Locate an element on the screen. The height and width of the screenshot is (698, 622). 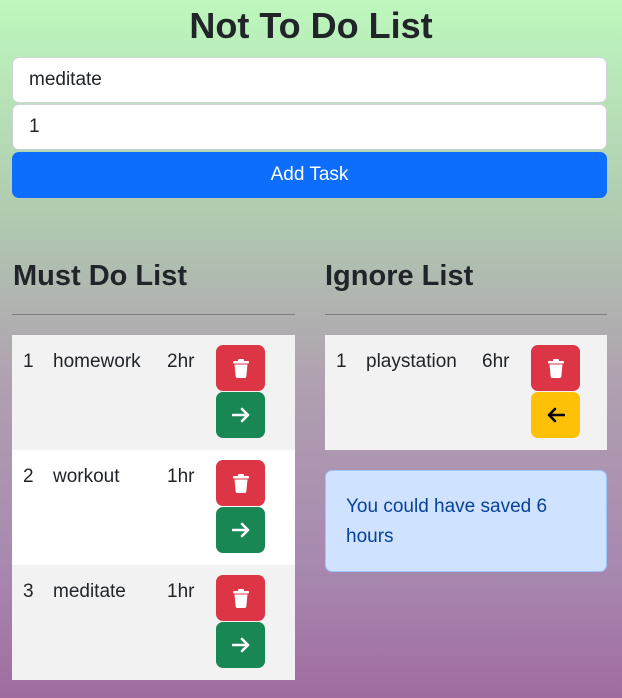
must-do-divider is located at coordinates (153, 314).